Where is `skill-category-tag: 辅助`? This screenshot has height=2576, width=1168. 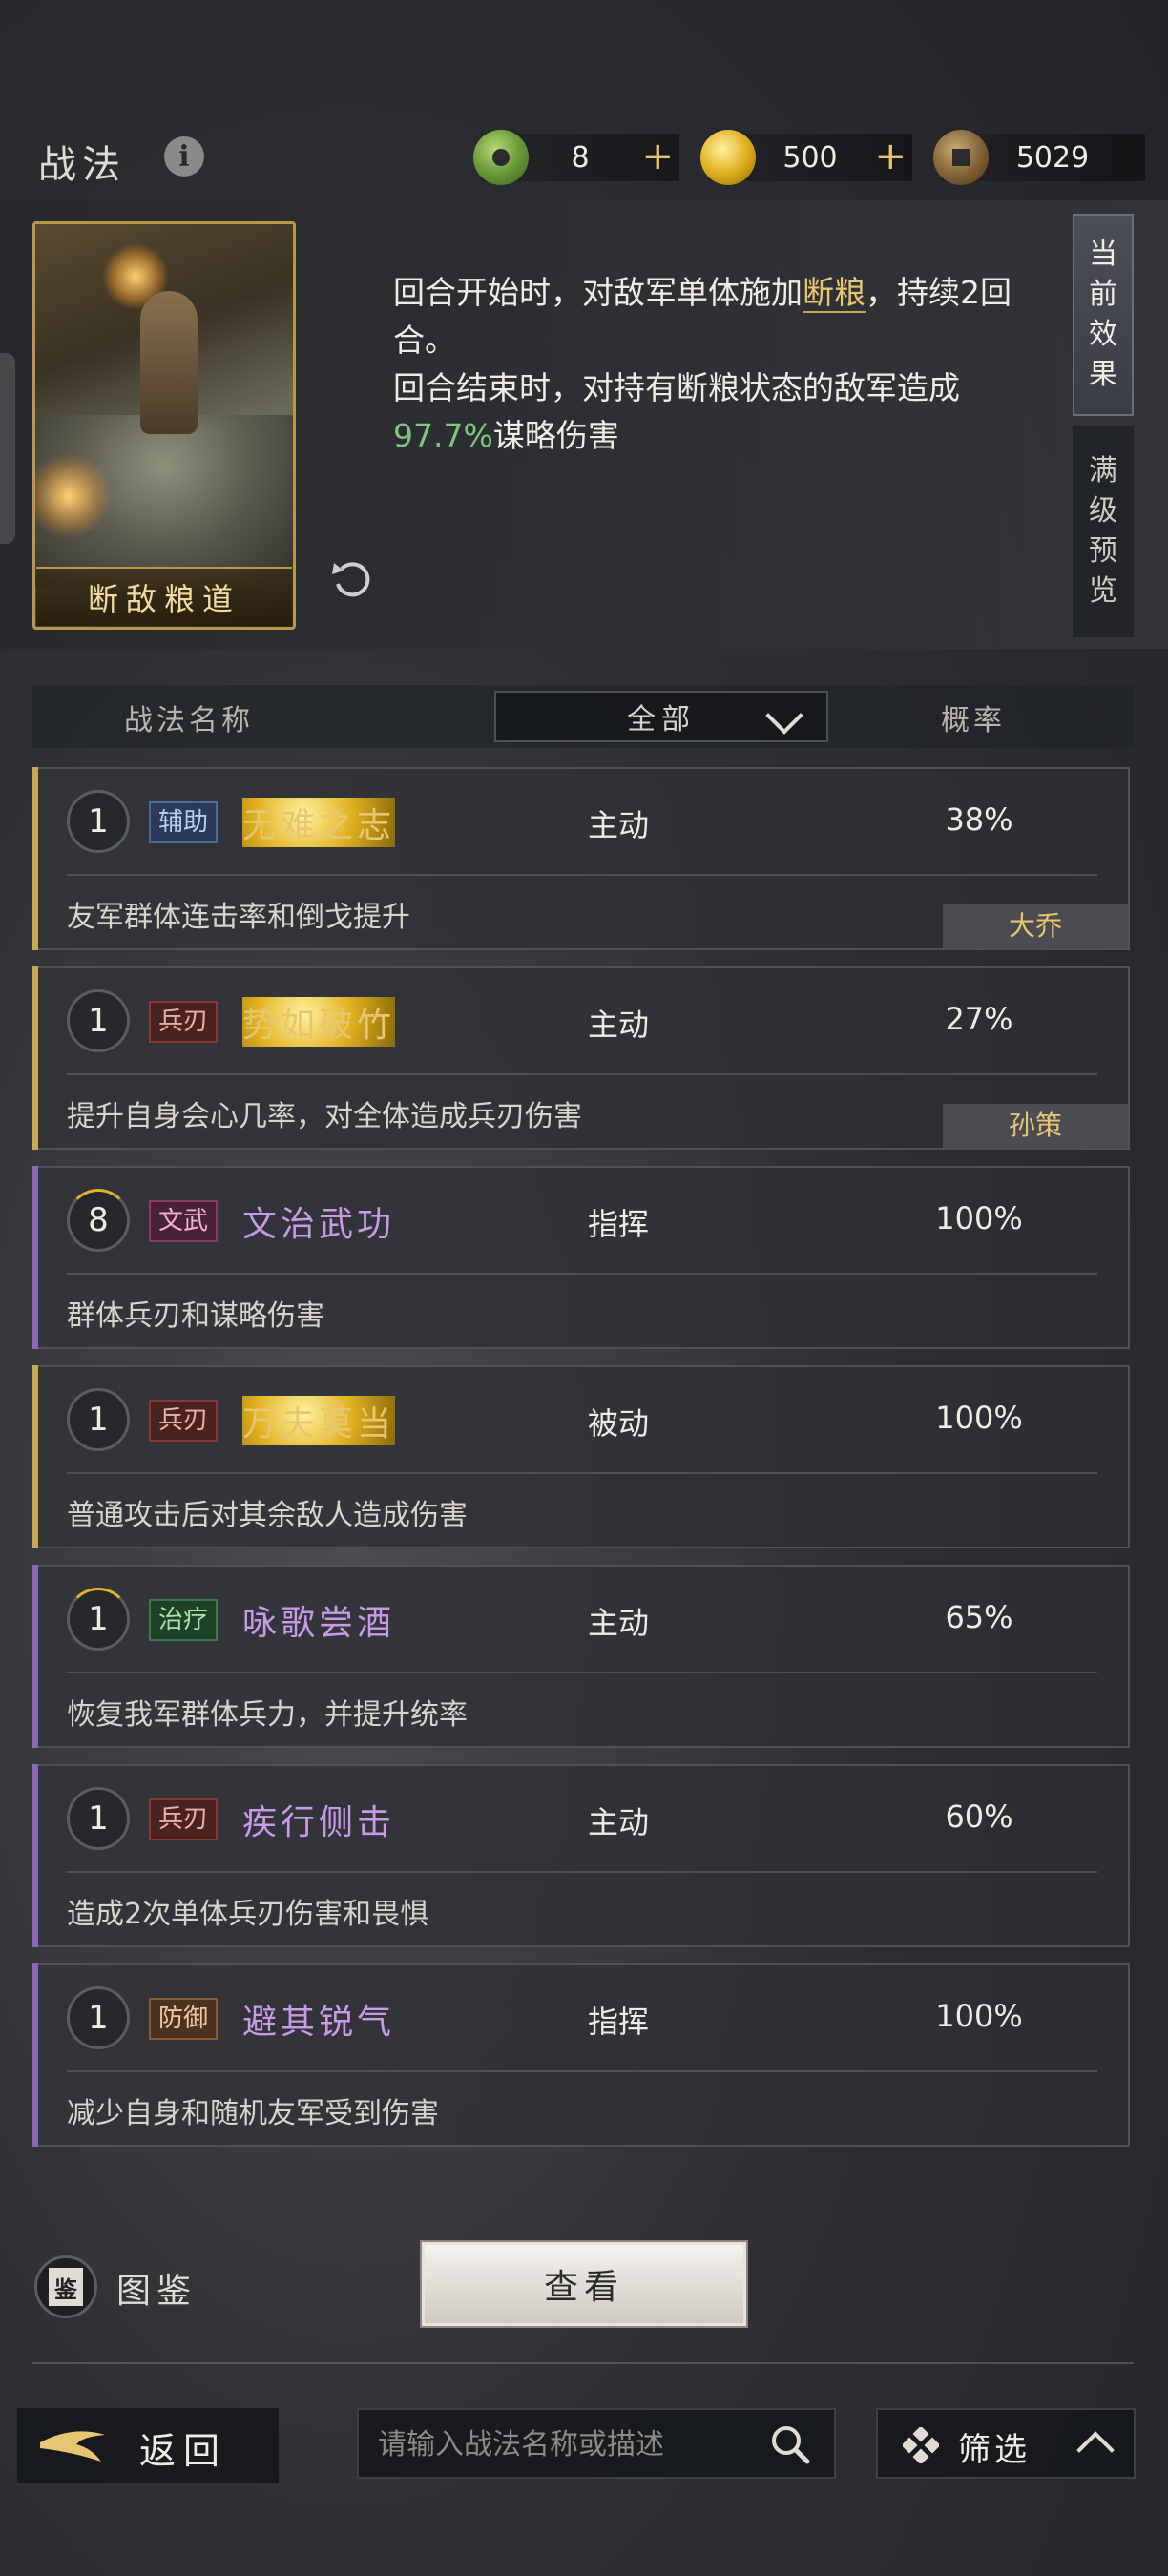
skill-category-tag: 辅助 is located at coordinates (184, 822).